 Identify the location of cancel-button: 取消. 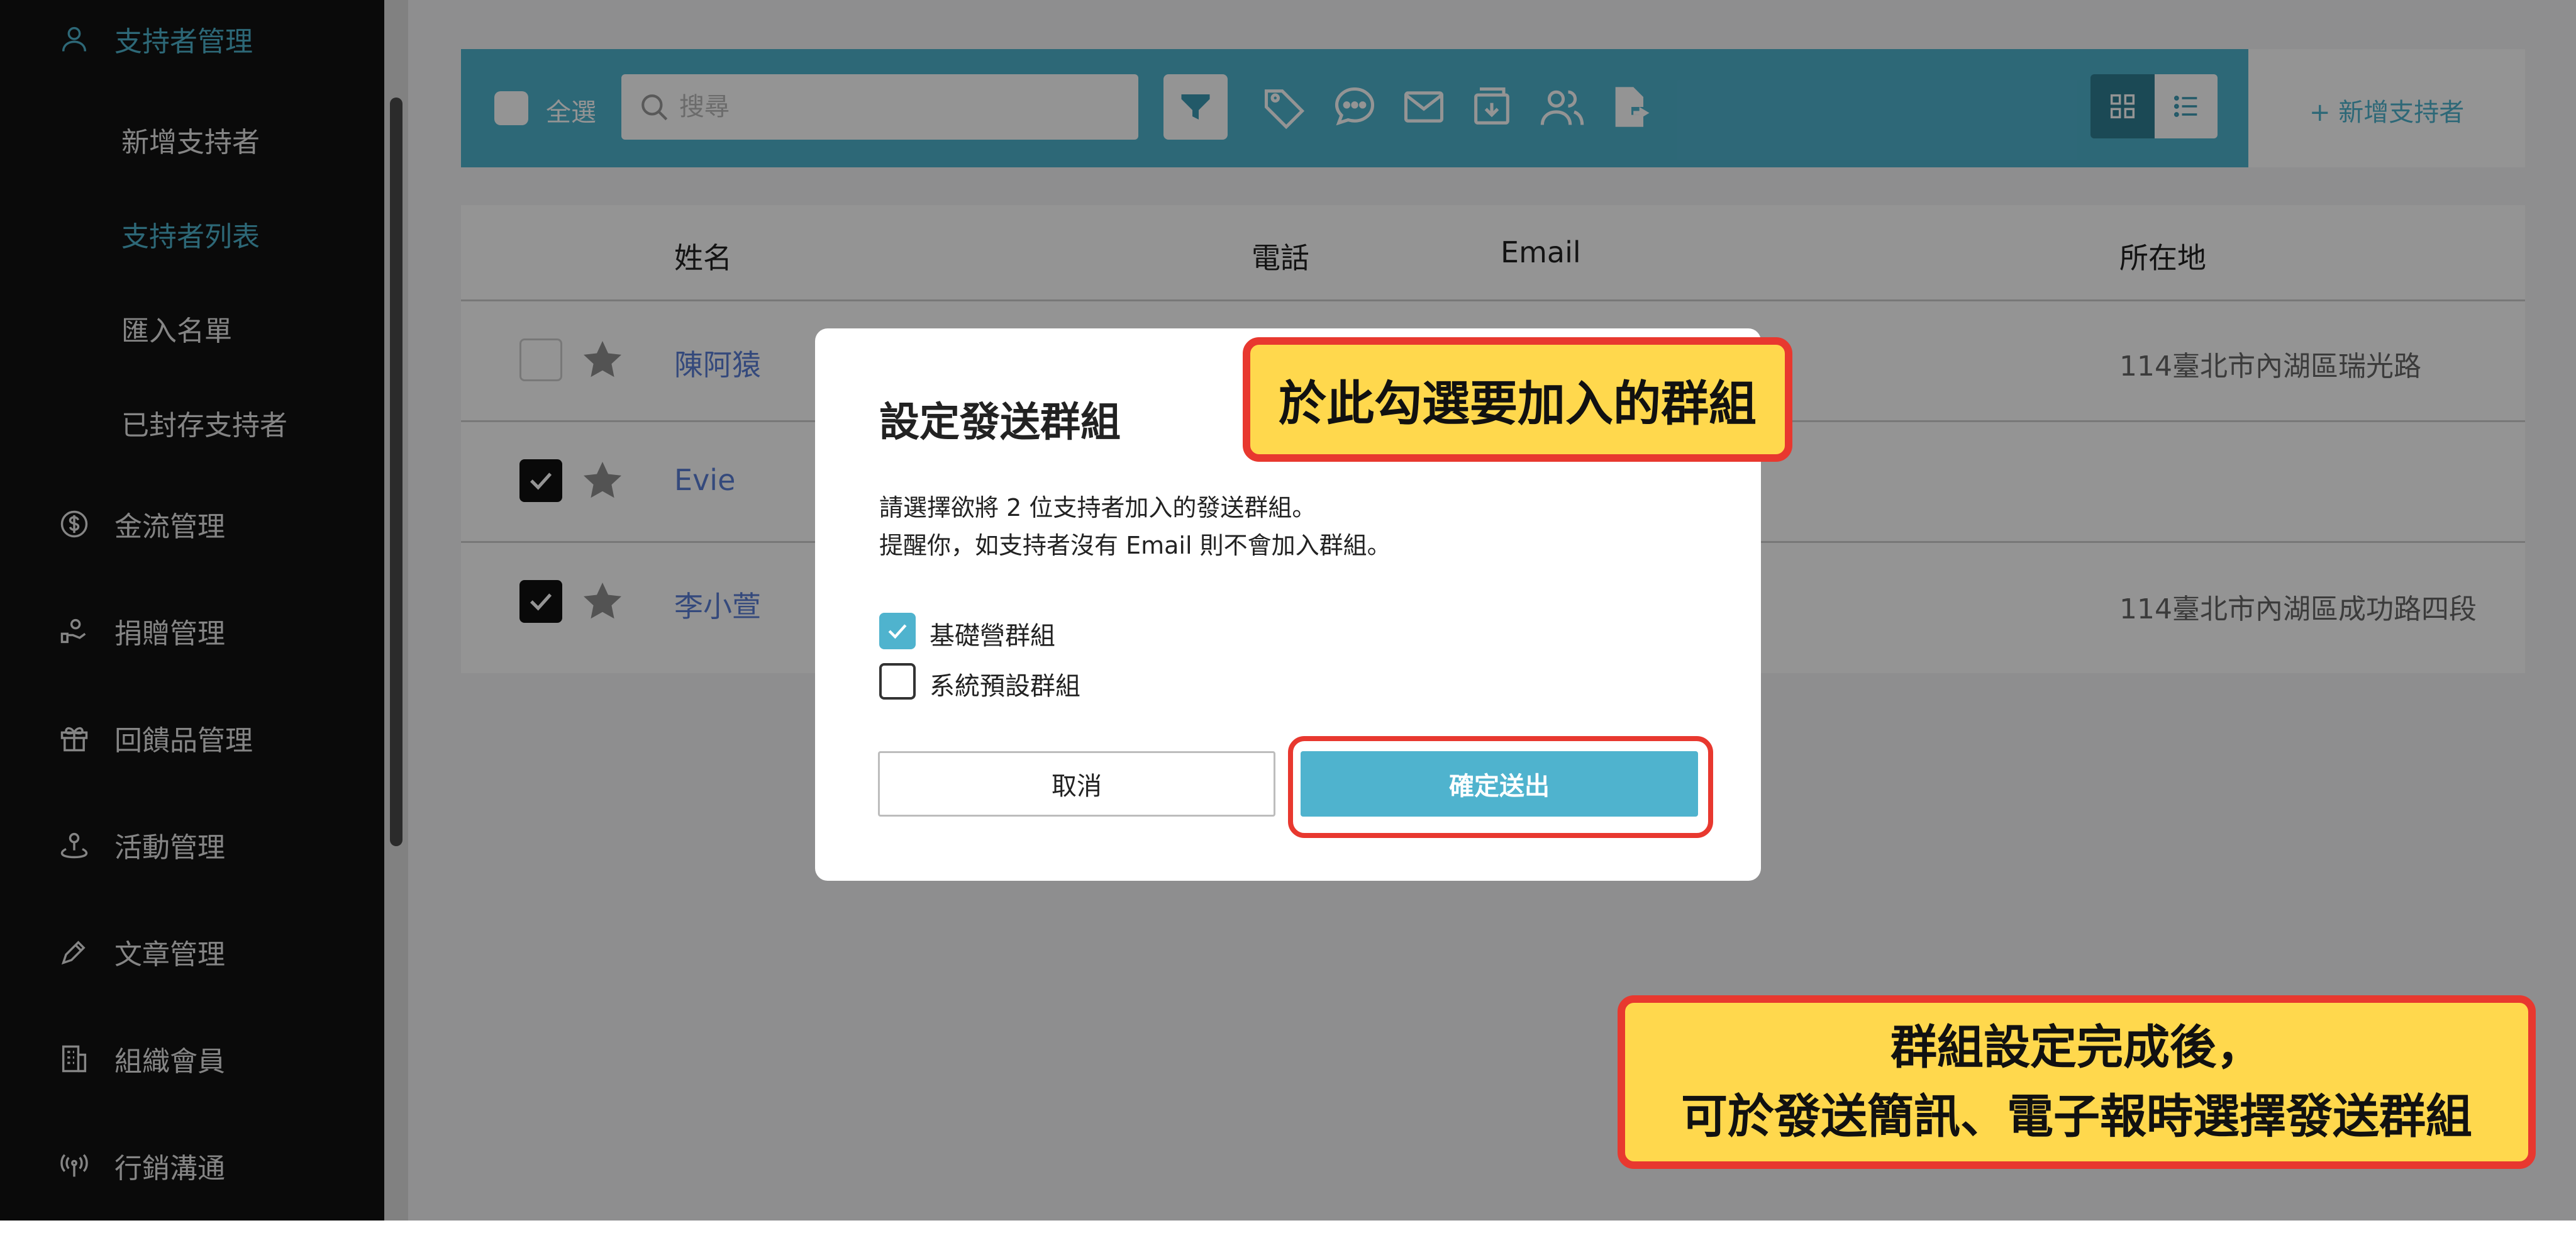
(1076, 784).